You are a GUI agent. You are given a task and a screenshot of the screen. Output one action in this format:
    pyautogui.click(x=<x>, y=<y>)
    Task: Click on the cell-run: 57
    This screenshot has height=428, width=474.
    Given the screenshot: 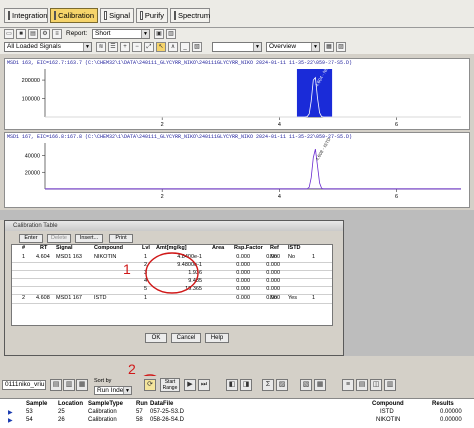 What is the action you would take?
    pyautogui.click(x=139, y=412)
    